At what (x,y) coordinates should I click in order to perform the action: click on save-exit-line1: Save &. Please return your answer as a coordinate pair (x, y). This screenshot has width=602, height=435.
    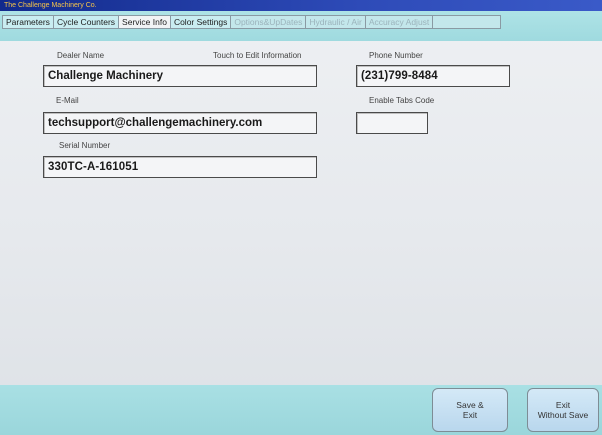
    Looking at the image, I should click on (470, 405).